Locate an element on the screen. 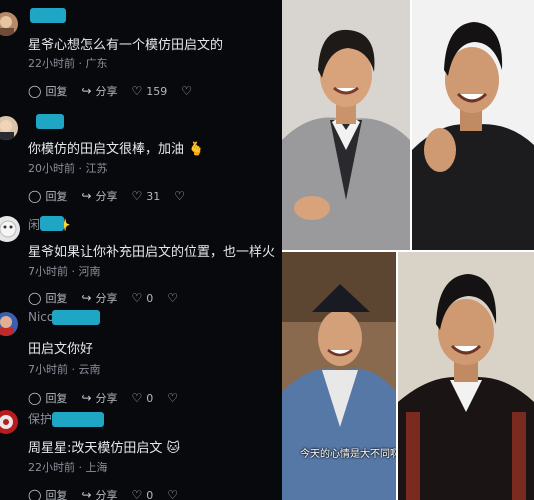  comment-location: 云南 is located at coordinates (89, 369).